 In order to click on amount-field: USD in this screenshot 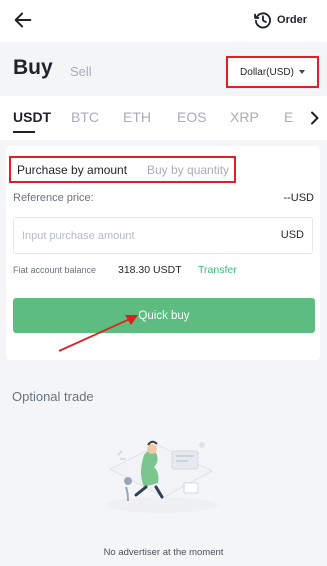, I will do `click(163, 235)`.